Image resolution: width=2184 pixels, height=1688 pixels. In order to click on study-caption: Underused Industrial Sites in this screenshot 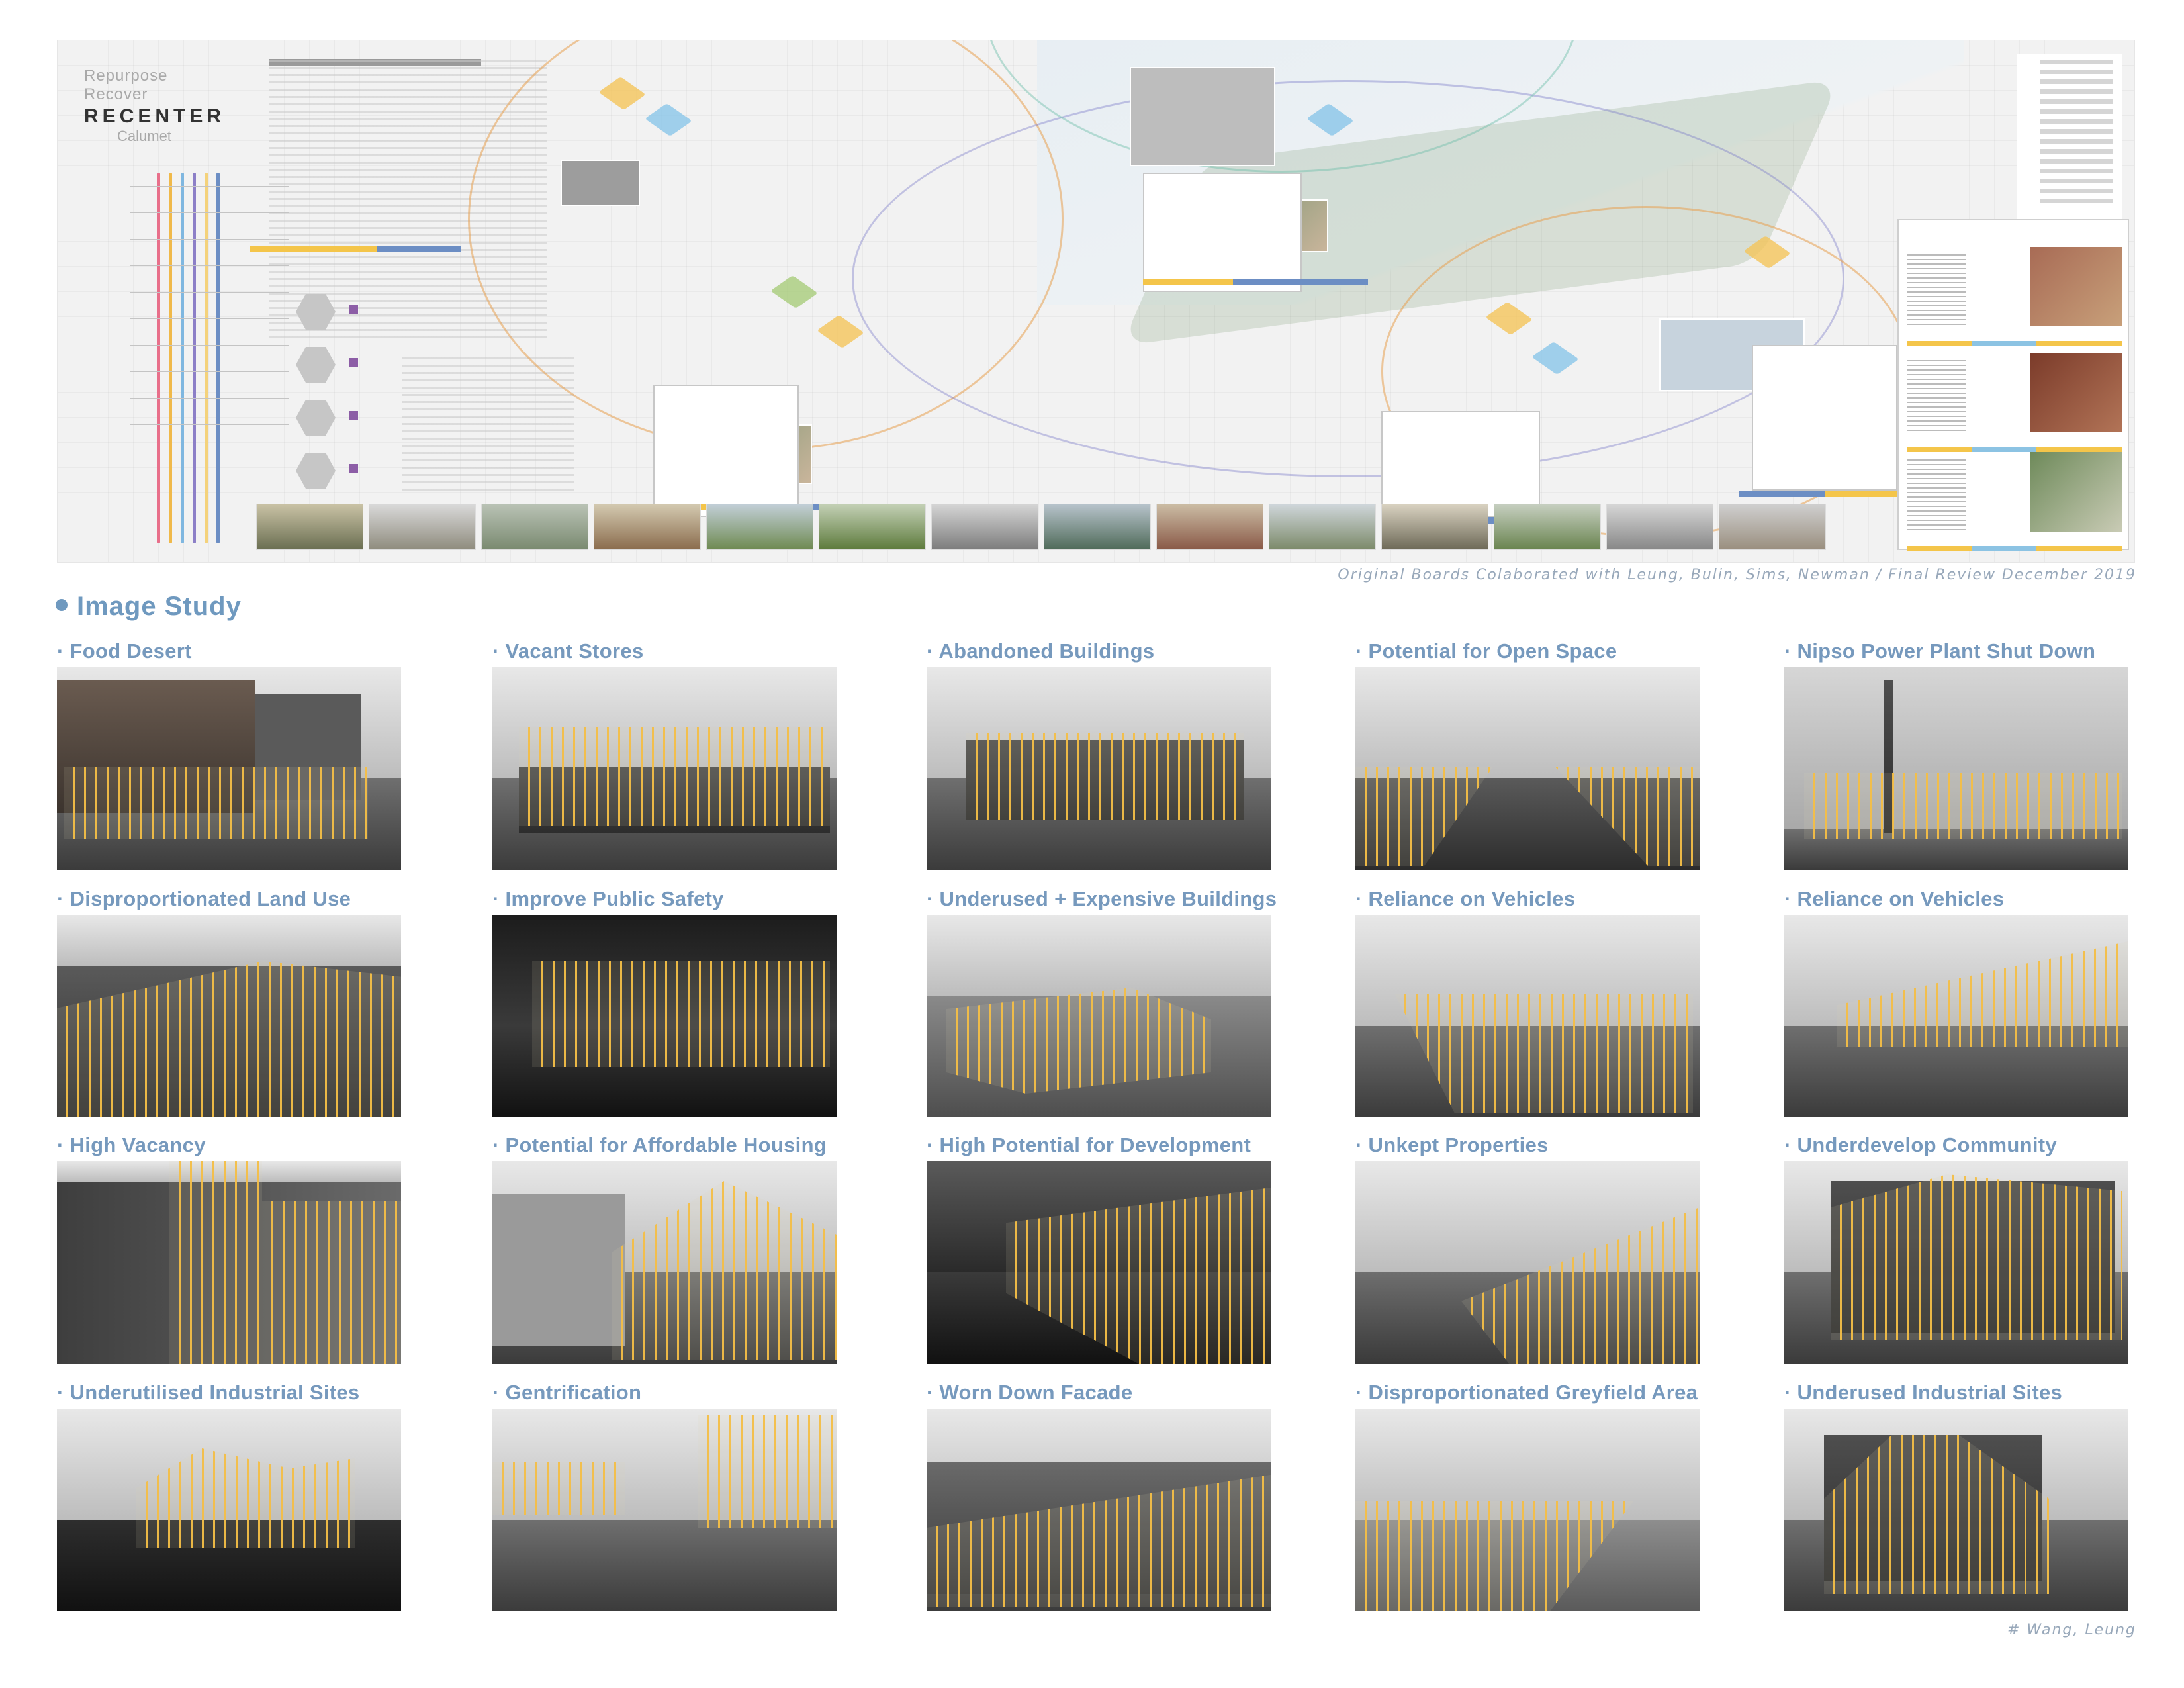, I will do `click(1923, 1393)`.